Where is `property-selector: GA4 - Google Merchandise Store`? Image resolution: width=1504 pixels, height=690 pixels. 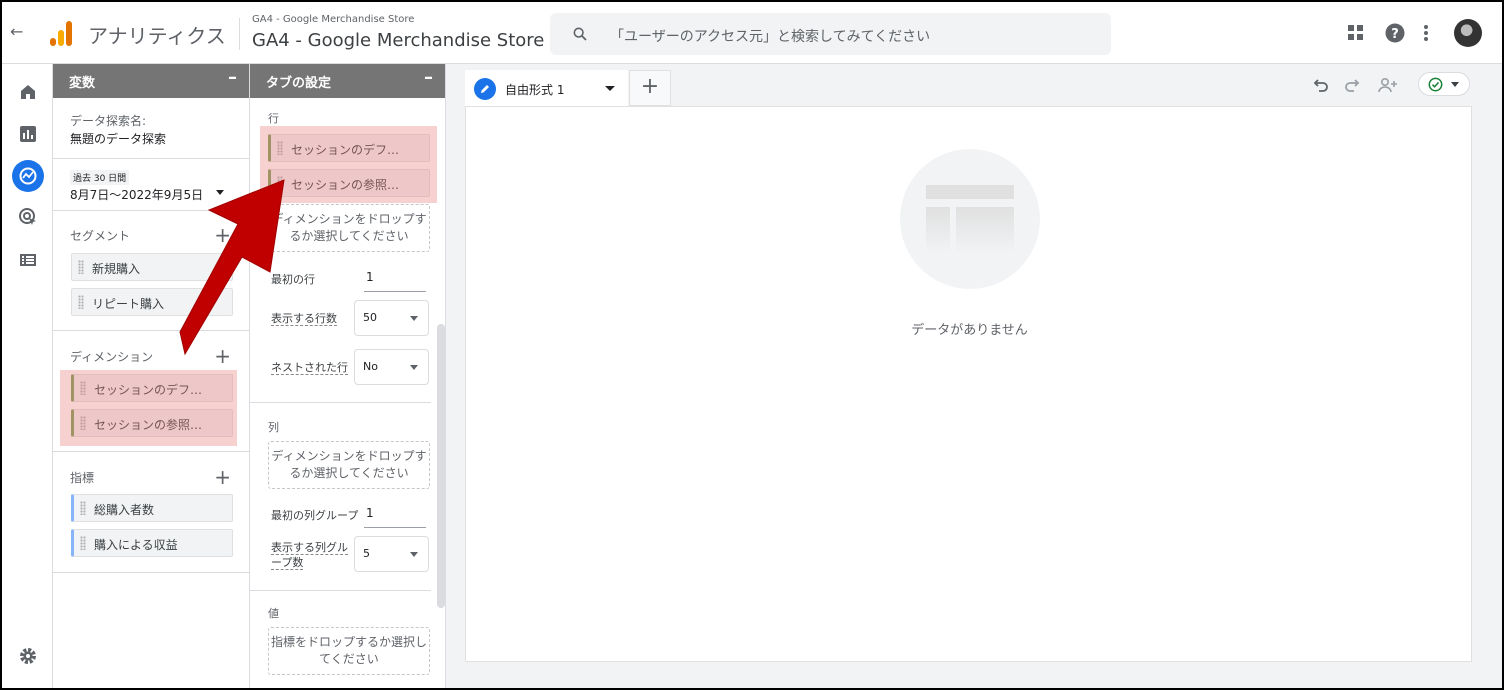 property-selector: GA4 - Google Merchandise Store is located at coordinates (398, 40).